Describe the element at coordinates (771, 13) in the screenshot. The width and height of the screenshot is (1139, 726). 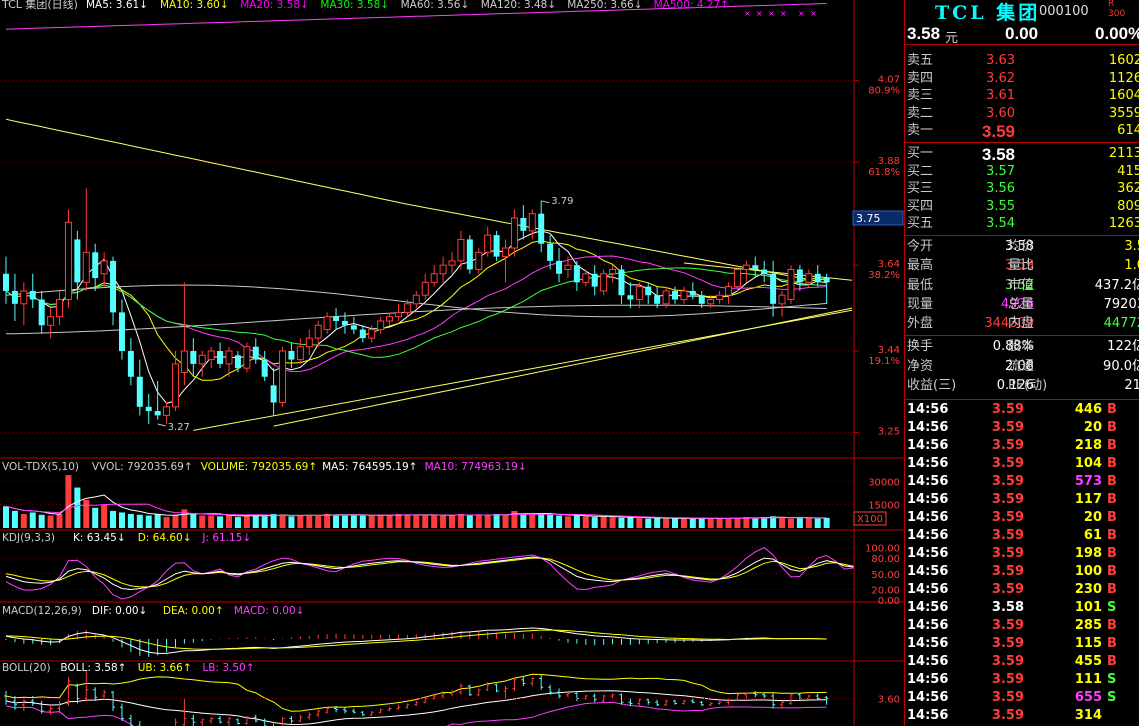
I see `ma-cross-marker: ×` at that location.